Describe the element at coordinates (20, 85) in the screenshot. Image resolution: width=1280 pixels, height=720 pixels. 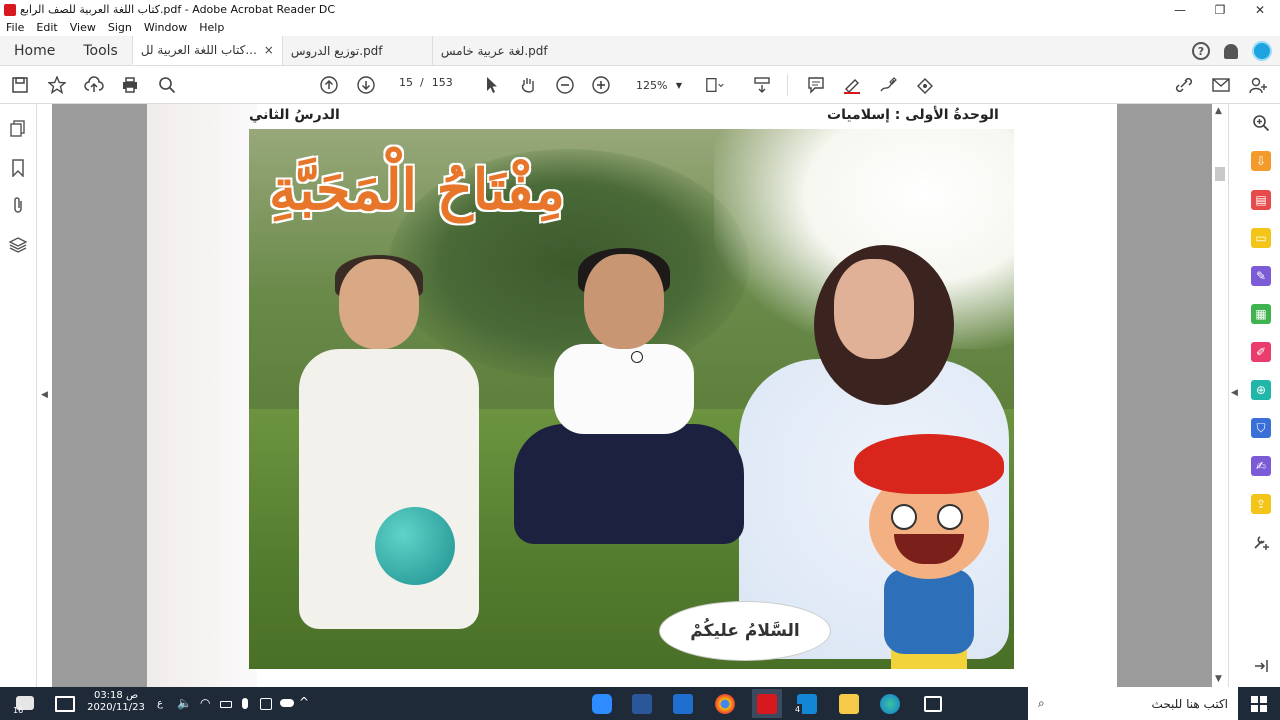
I see `save-icon` at that location.